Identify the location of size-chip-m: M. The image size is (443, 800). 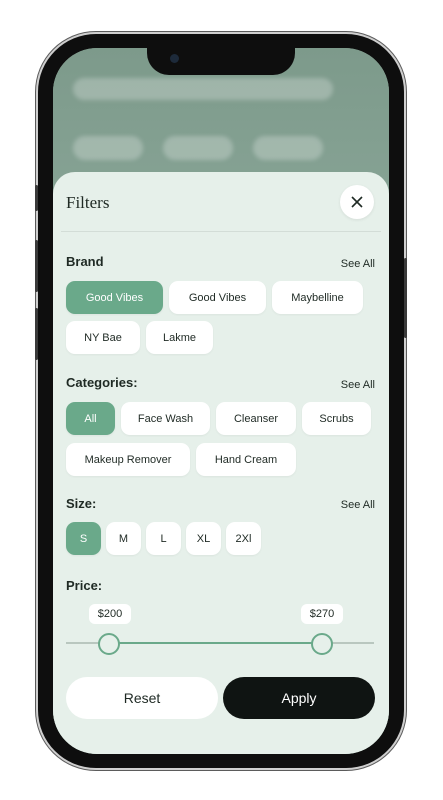
(123, 538).